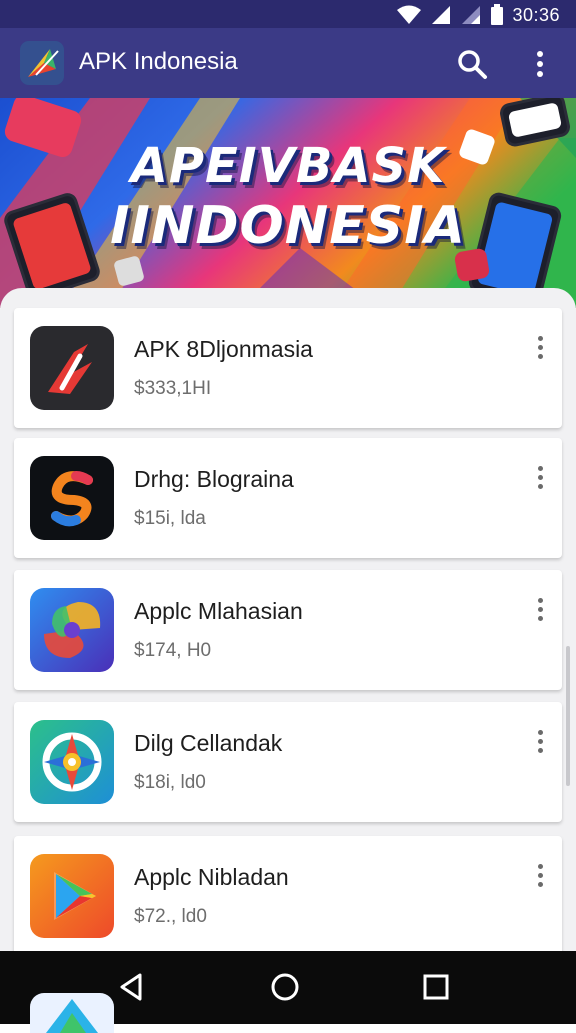 The image size is (576, 1033). I want to click on app-name: APK 8Dljonmasia, so click(223, 349).